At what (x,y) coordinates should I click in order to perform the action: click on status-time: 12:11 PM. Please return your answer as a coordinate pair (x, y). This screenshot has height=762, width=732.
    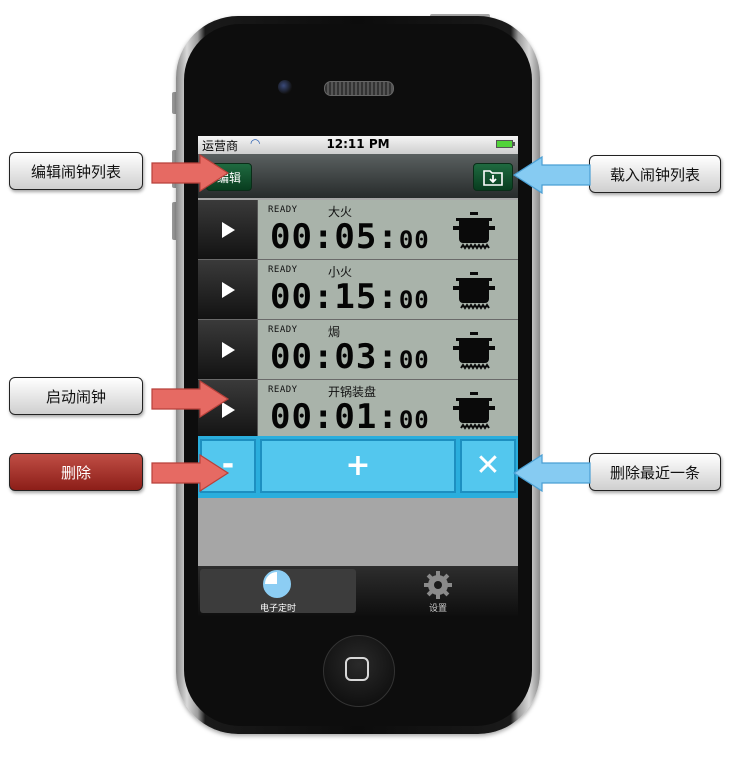
    Looking at the image, I should click on (358, 144).